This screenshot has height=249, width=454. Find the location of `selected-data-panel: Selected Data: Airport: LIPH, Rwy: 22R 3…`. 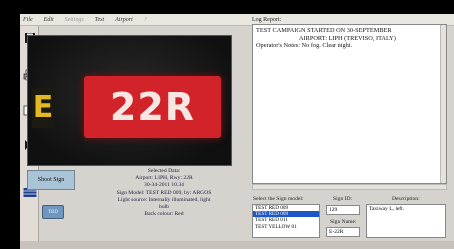

selected-data-panel: Selected Data: Airport: LIPH, Rwy: 22R 3… is located at coordinates (164, 193).